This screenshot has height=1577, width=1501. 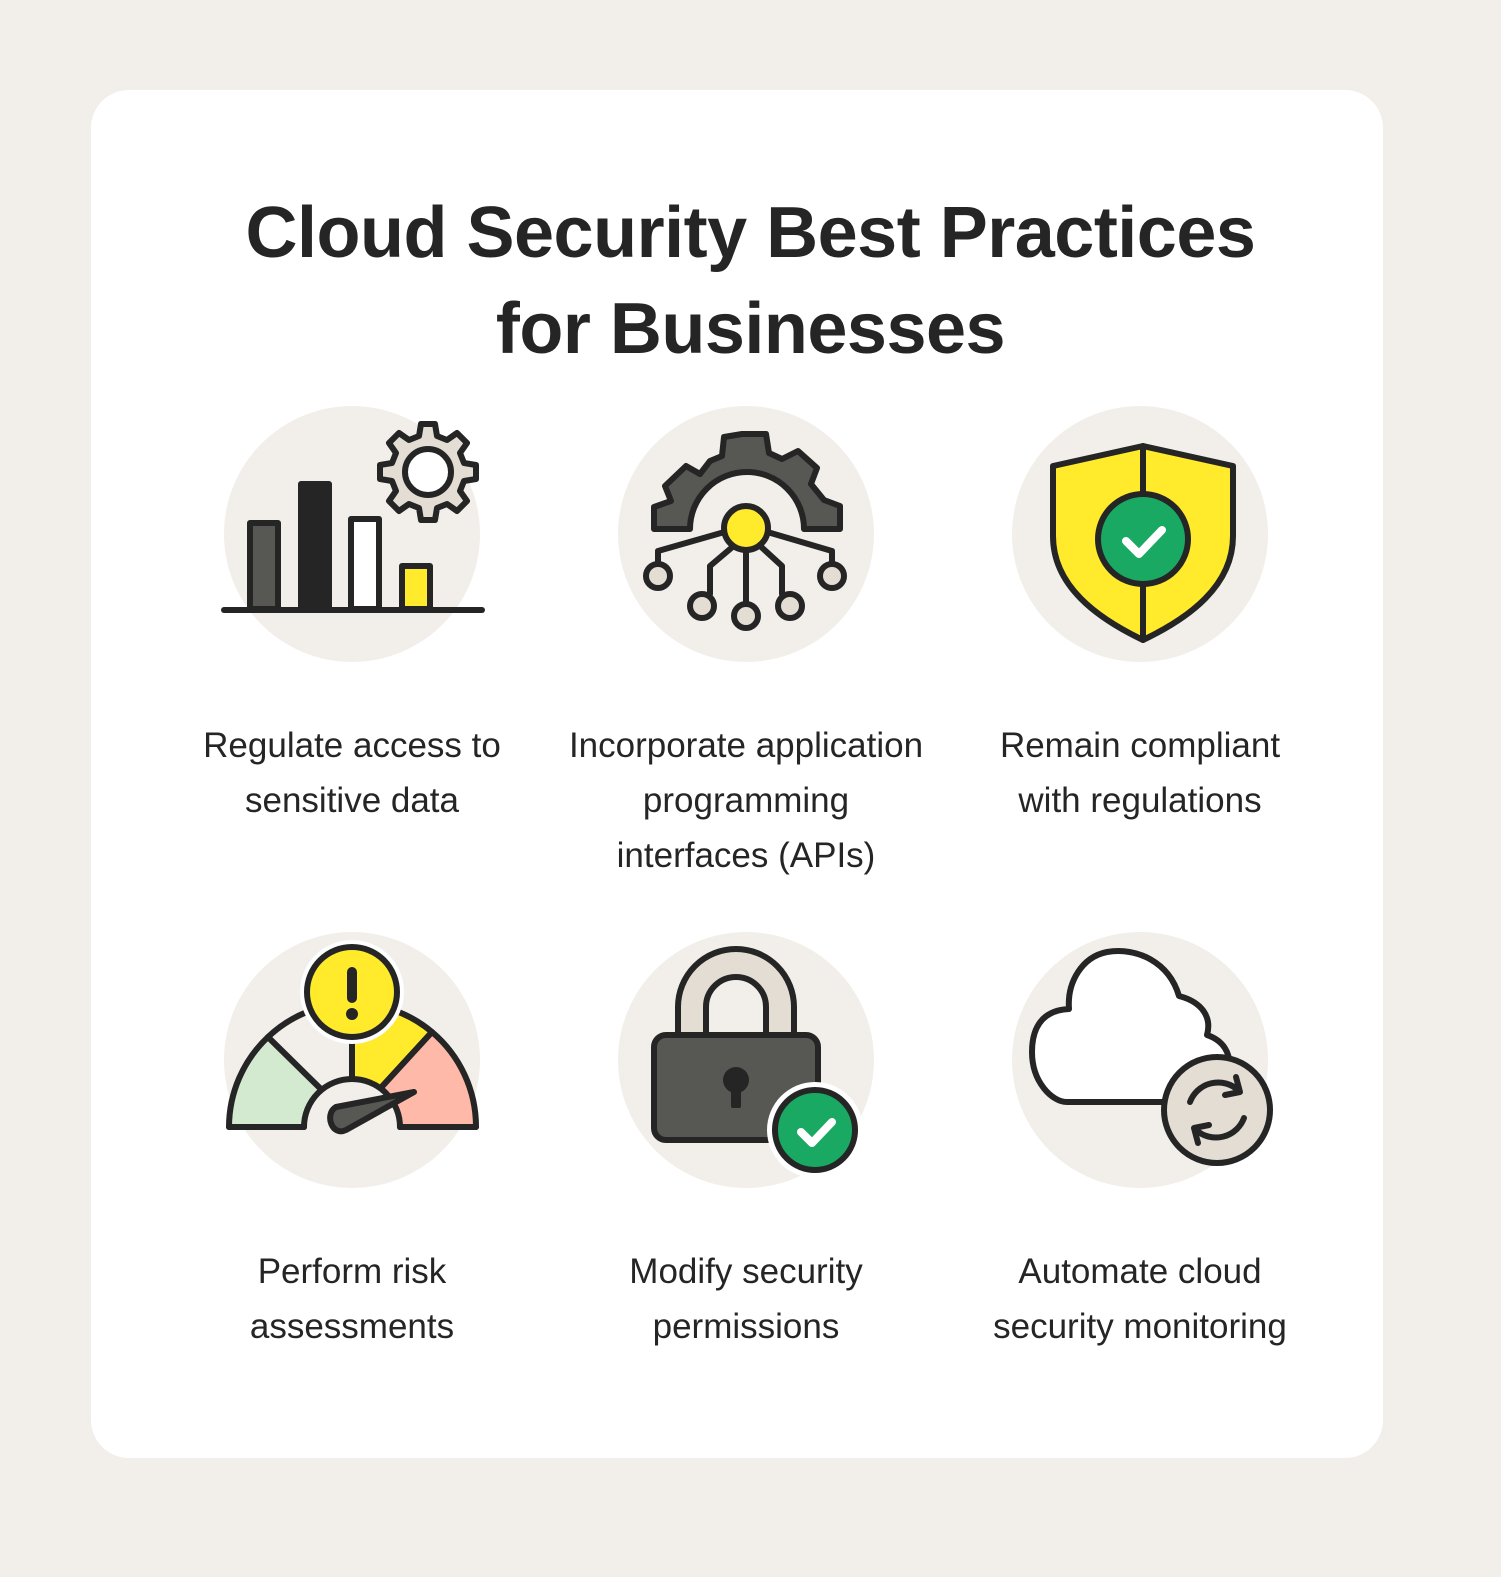 I want to click on label-line: Modify security, so click(x=746, y=1271).